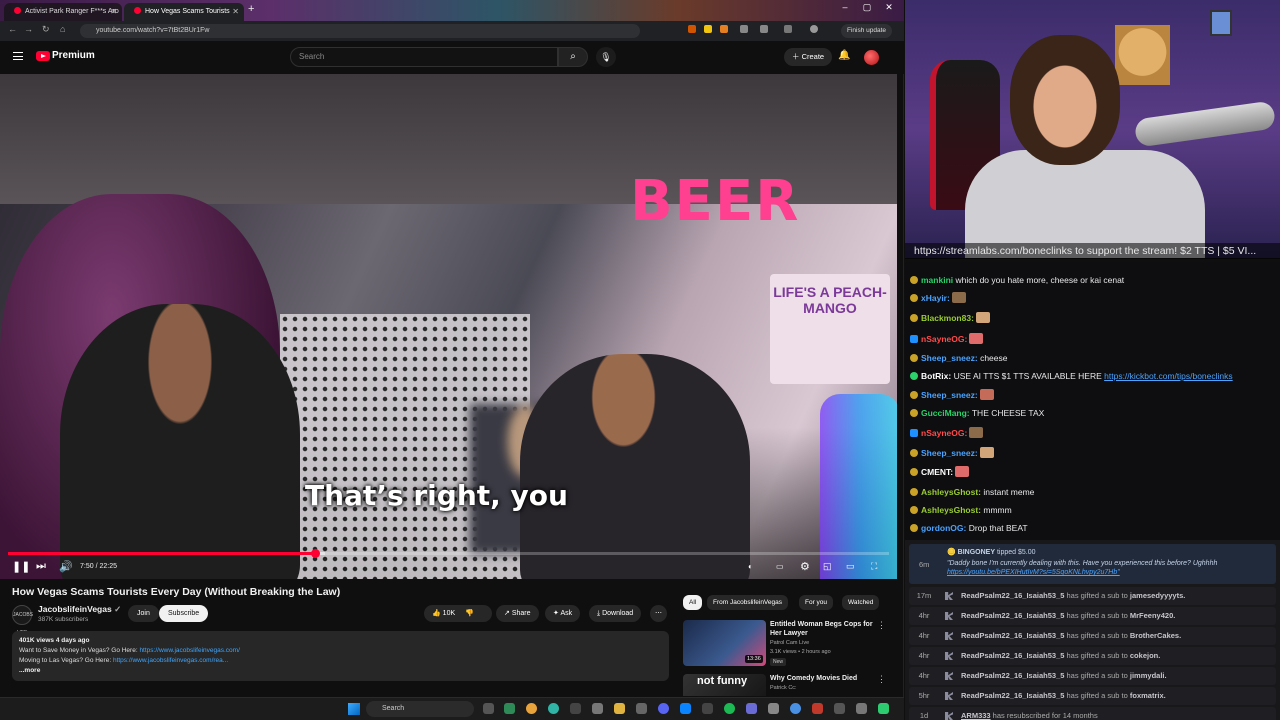 This screenshot has width=1280, height=720. I want to click on event-target: cokejon., so click(1145, 655).